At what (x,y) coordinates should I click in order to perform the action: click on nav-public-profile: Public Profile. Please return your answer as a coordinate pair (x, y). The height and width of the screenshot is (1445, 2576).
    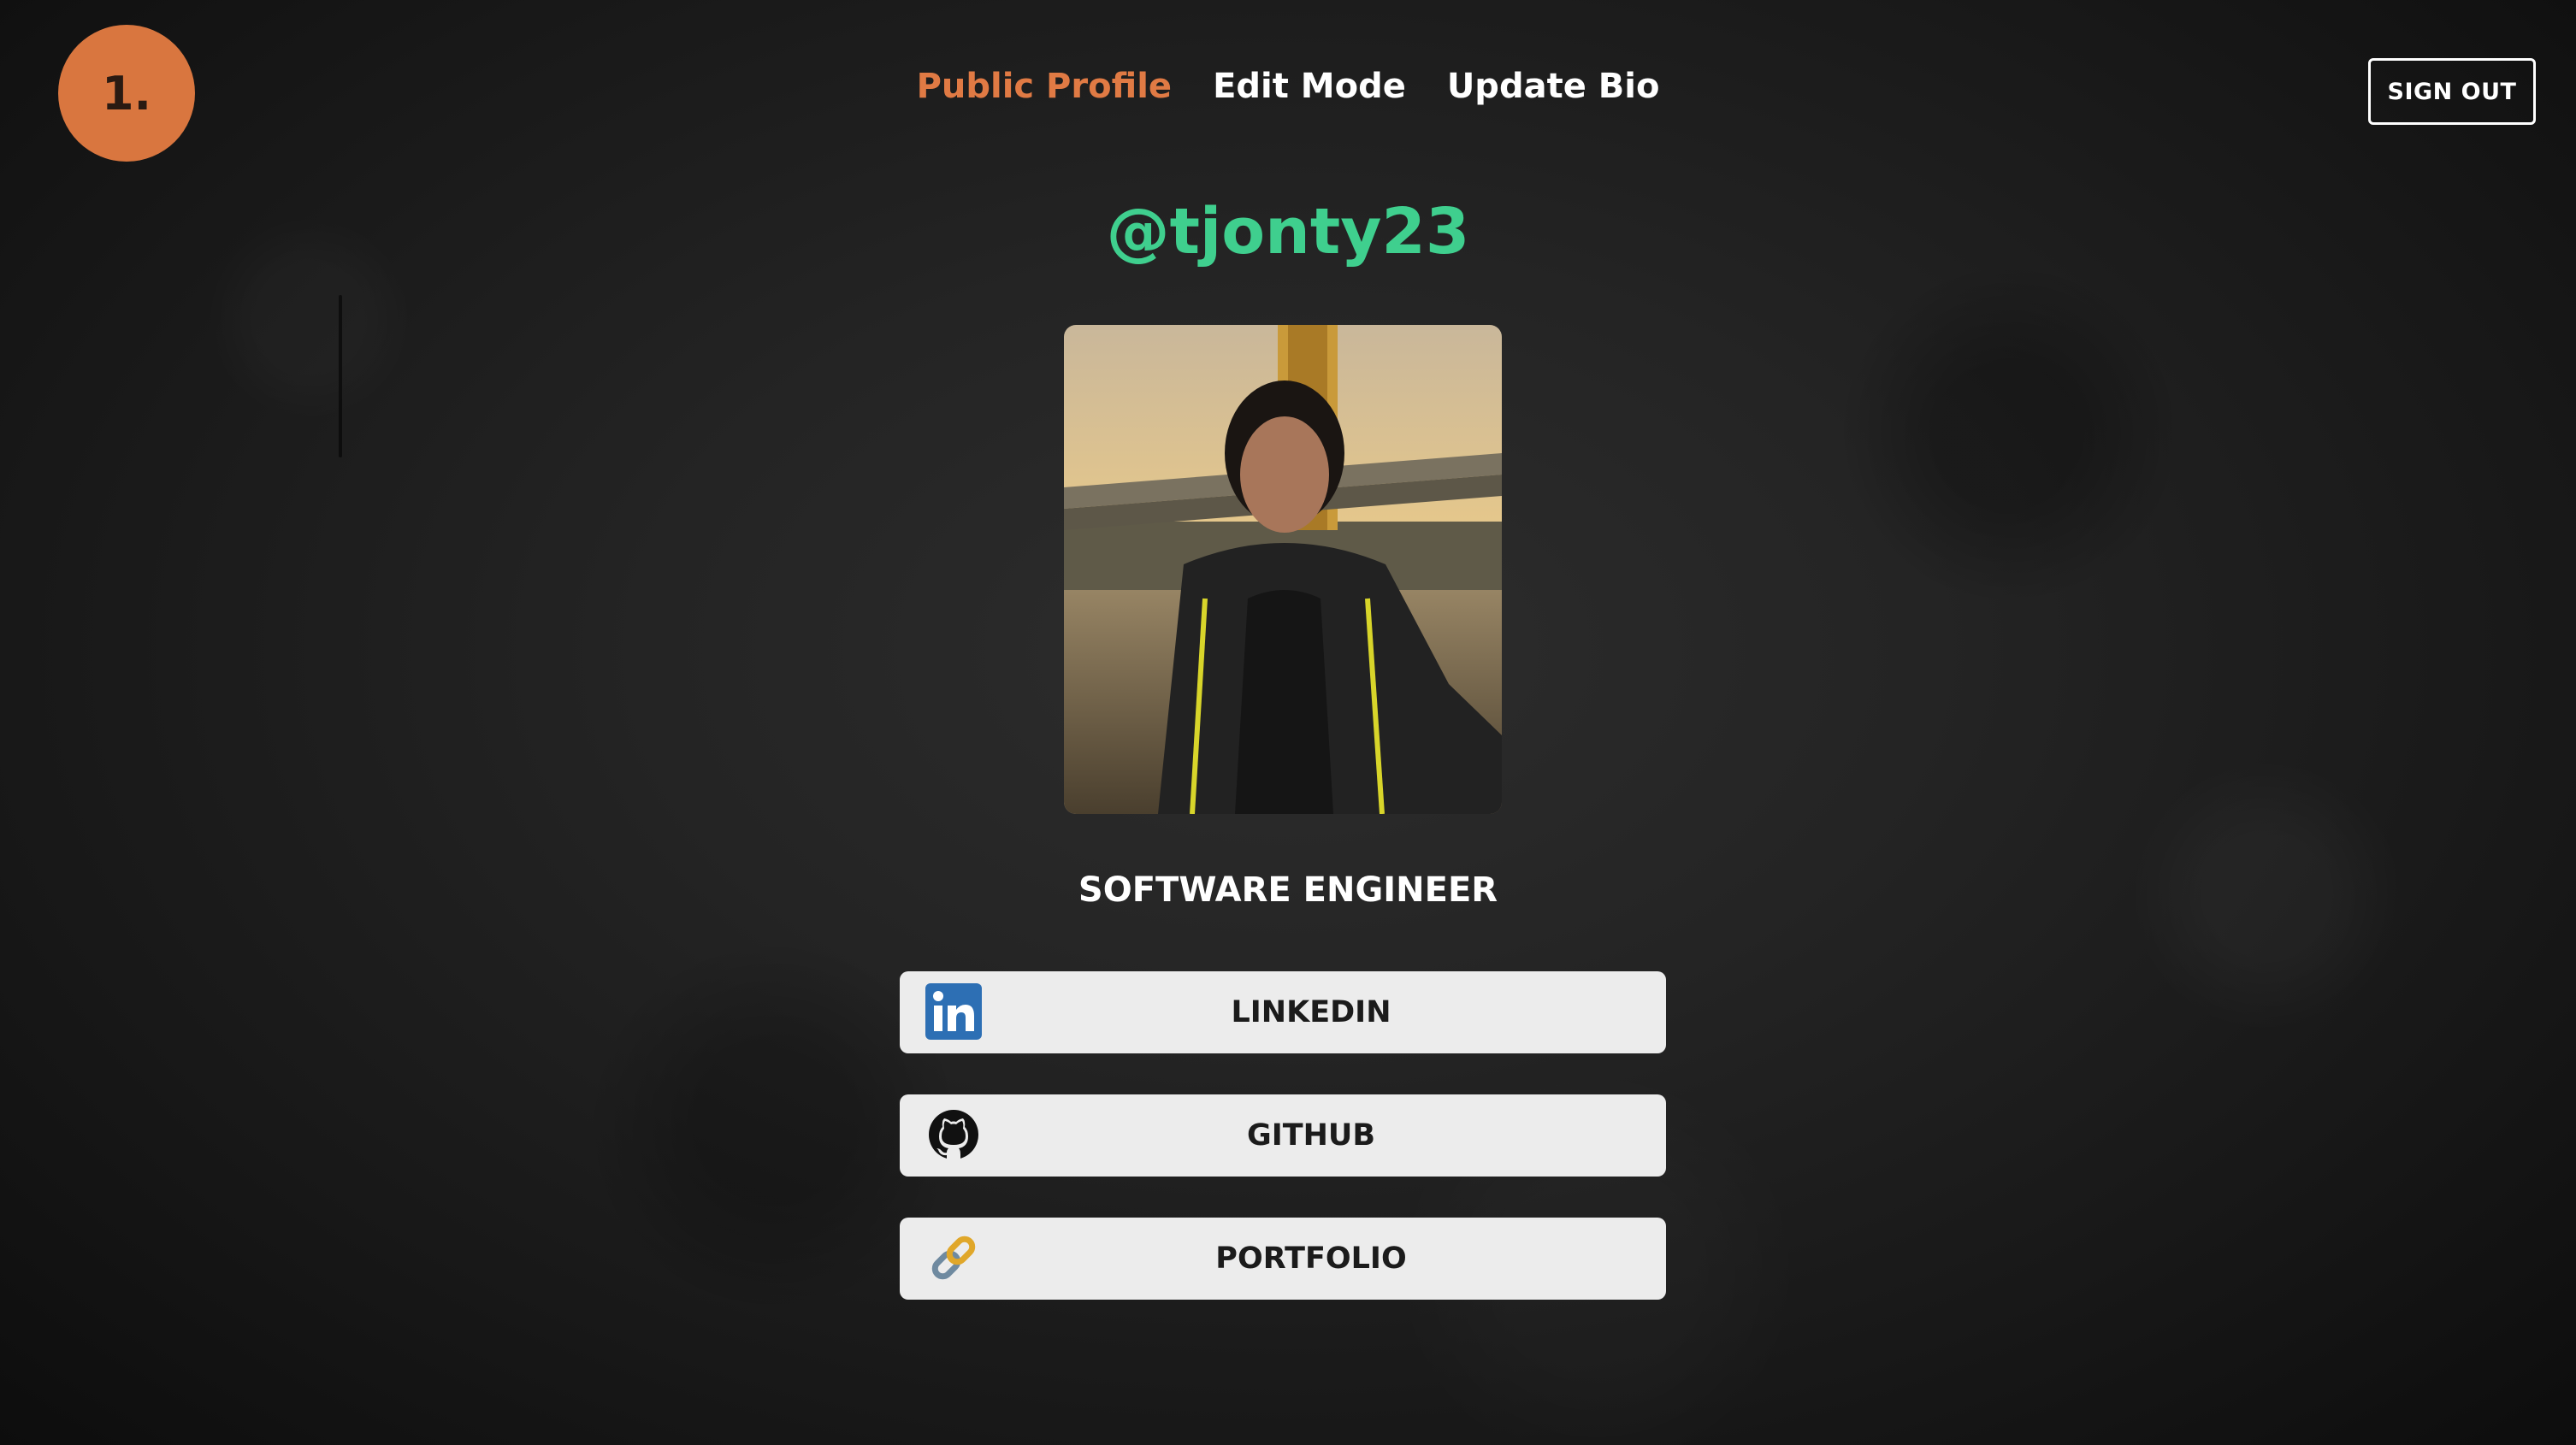
    Looking at the image, I should click on (1045, 86).